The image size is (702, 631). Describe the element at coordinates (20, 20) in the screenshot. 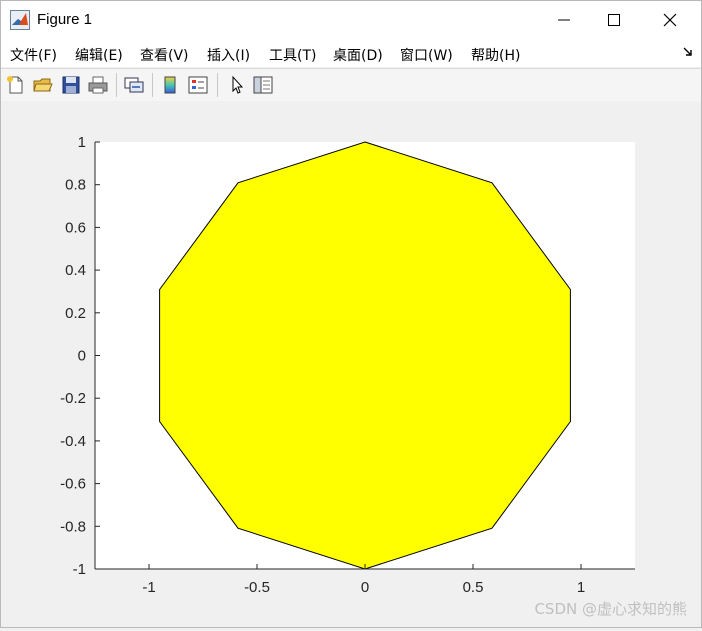

I see `matlab-logo-icon` at that location.